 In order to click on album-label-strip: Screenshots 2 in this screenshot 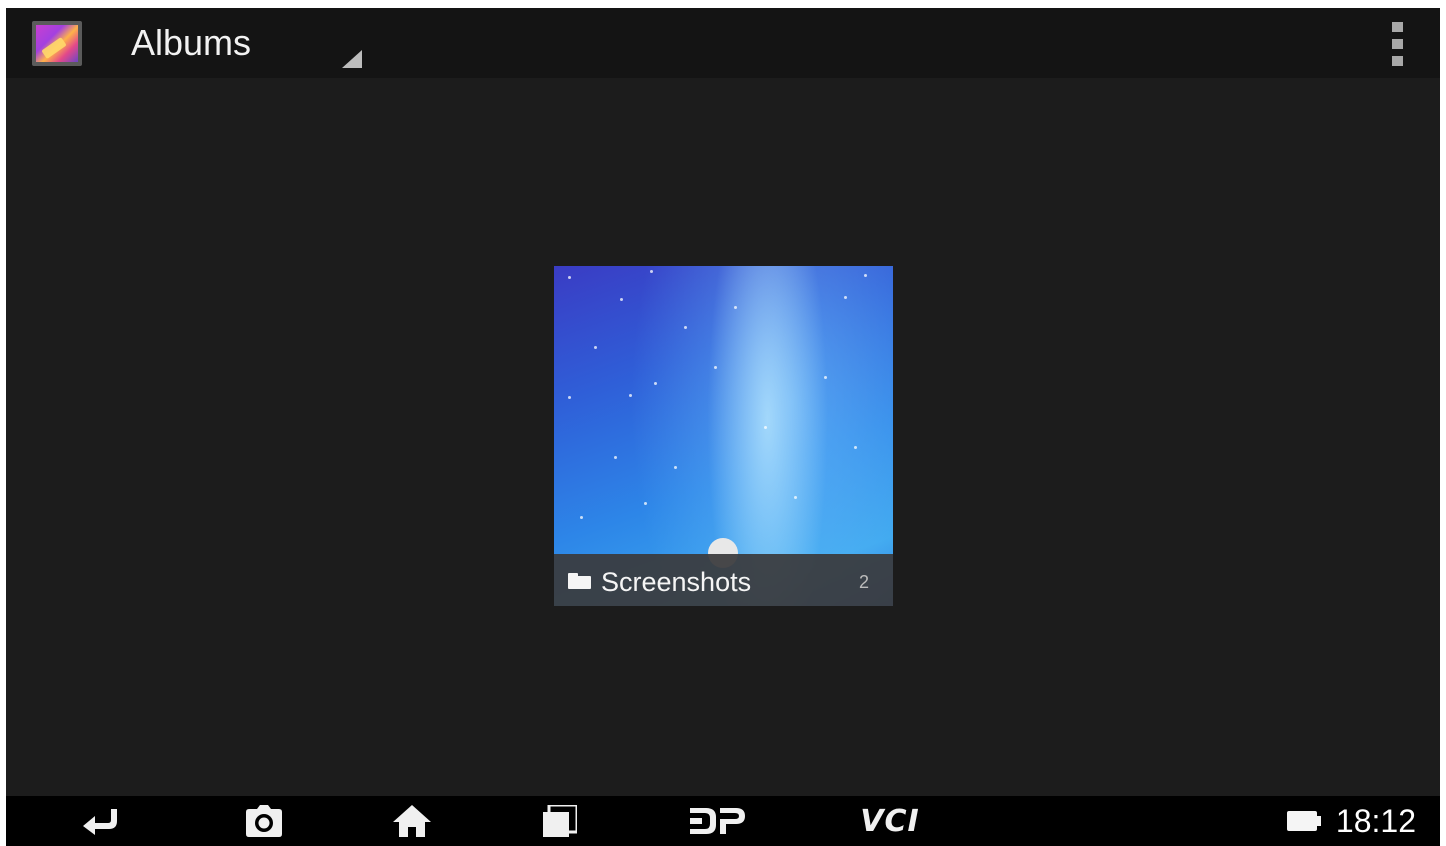, I will do `click(723, 580)`.